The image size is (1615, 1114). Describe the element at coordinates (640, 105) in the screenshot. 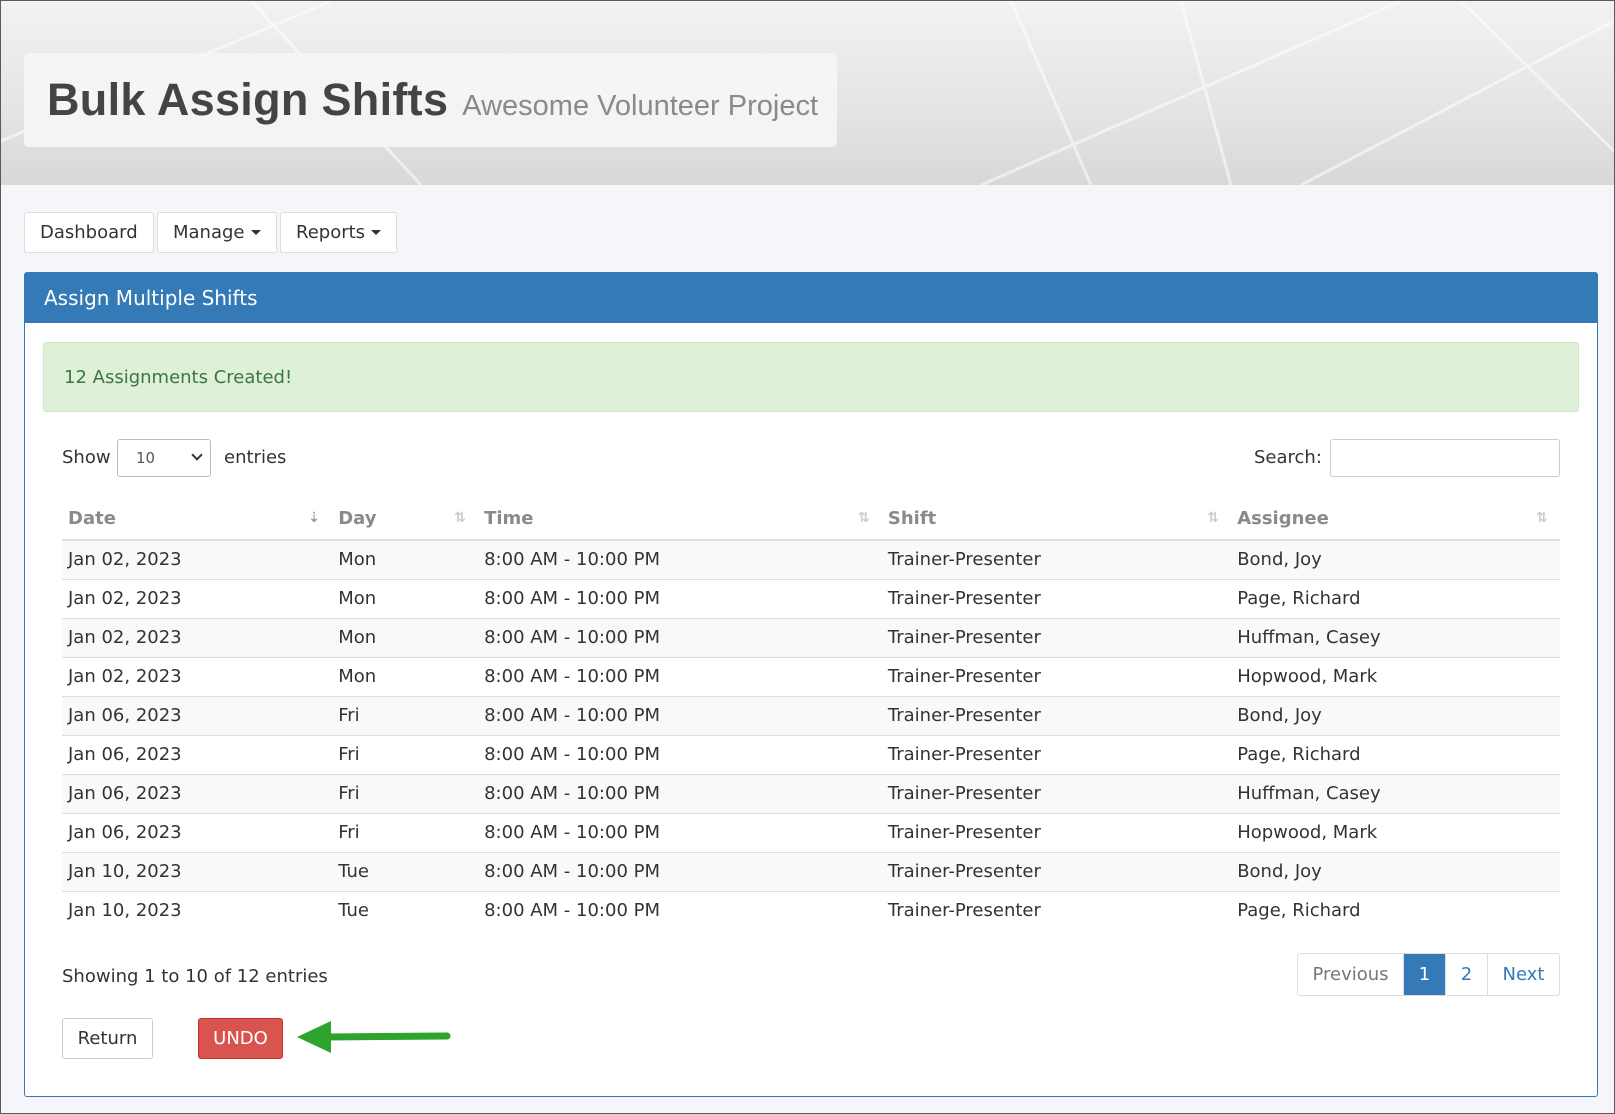

I see `project-name: Awesome Volunteer Project` at that location.